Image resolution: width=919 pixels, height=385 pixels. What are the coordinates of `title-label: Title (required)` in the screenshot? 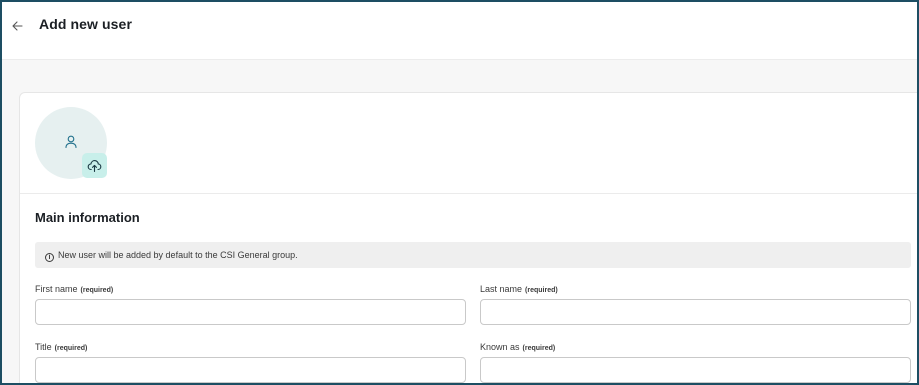 It's located at (61, 347).